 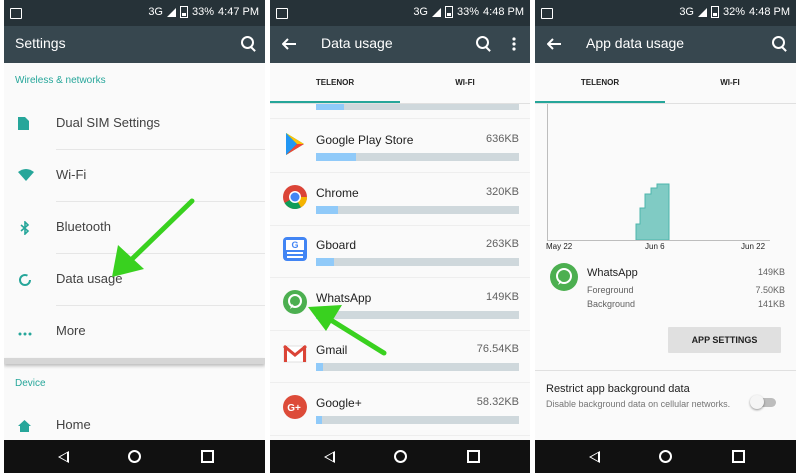 I want to click on overflow-menu-icon, so click(x=514, y=44).